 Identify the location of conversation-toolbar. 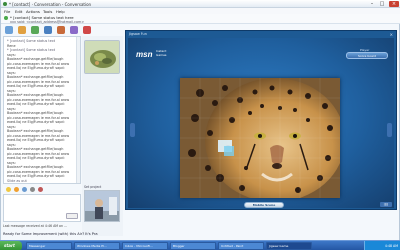
(62, 30).